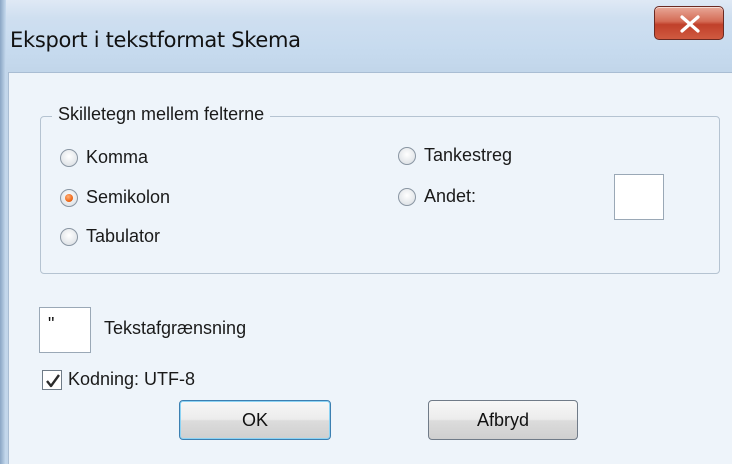 The image size is (732, 464). I want to click on radio-tabulator: Tabulator, so click(110, 236).